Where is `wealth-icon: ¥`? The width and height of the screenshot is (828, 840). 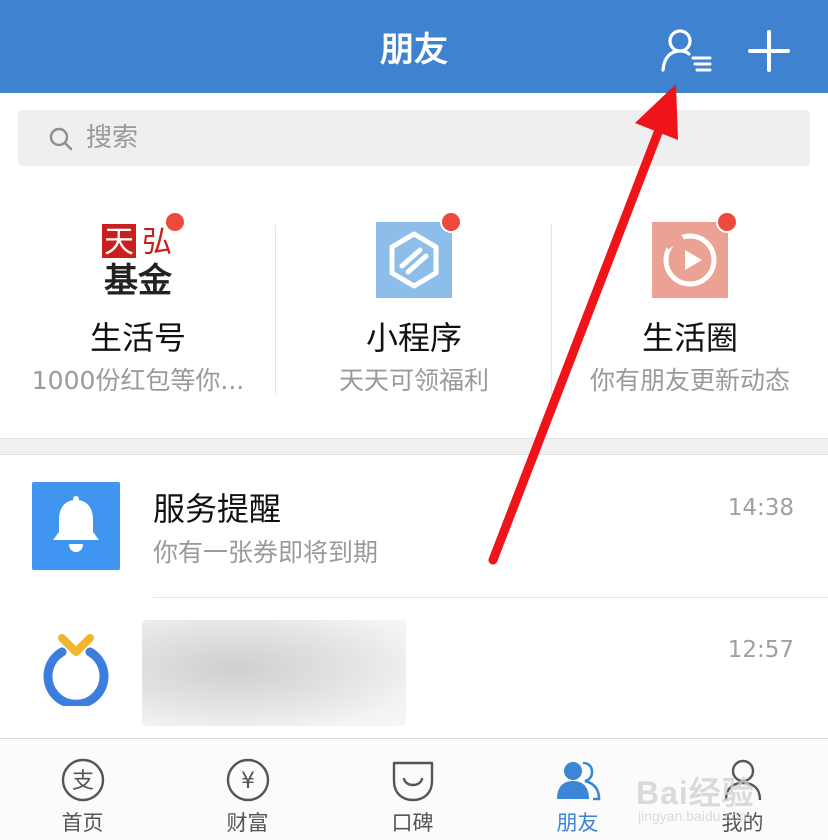
wealth-icon: ¥ is located at coordinates (248, 780).